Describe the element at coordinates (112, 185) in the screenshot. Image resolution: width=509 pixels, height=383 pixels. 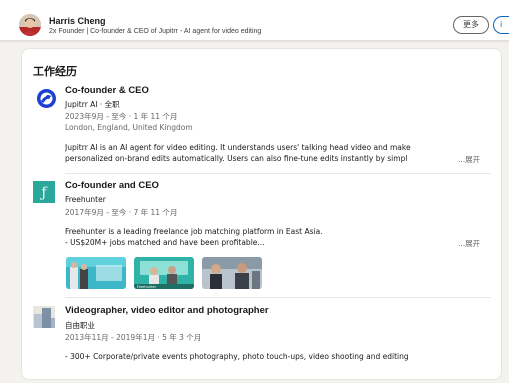
I see `experience-title: Co-founder and CEO` at that location.